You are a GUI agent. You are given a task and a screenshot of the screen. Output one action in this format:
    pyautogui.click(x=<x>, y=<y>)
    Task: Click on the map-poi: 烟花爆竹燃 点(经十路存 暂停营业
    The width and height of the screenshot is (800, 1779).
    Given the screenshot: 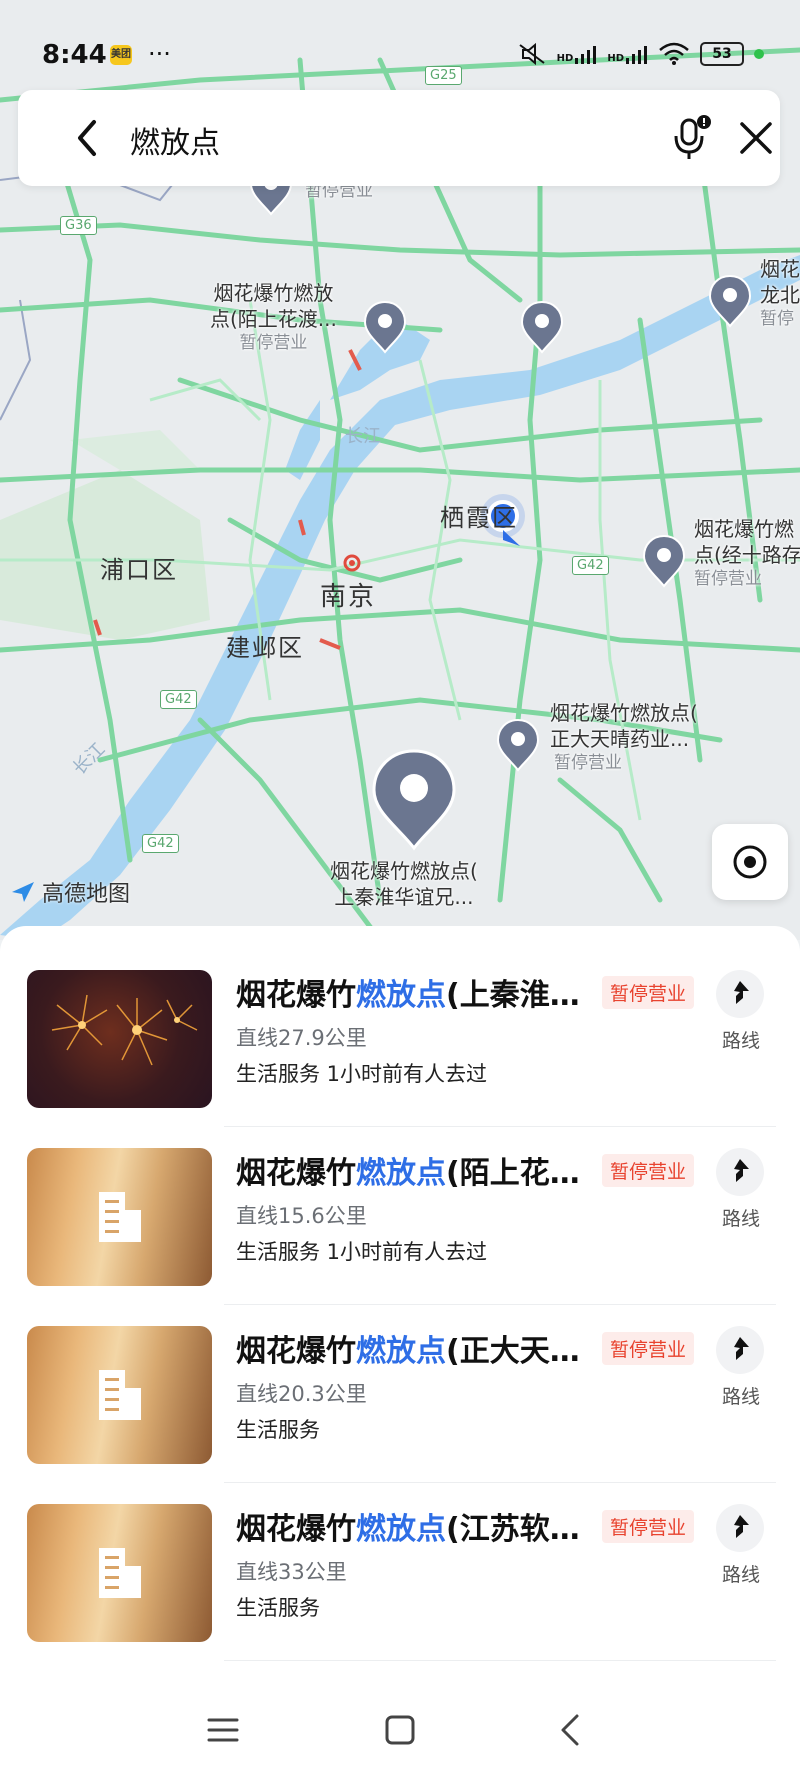 What is the action you would take?
    pyautogui.click(x=747, y=553)
    